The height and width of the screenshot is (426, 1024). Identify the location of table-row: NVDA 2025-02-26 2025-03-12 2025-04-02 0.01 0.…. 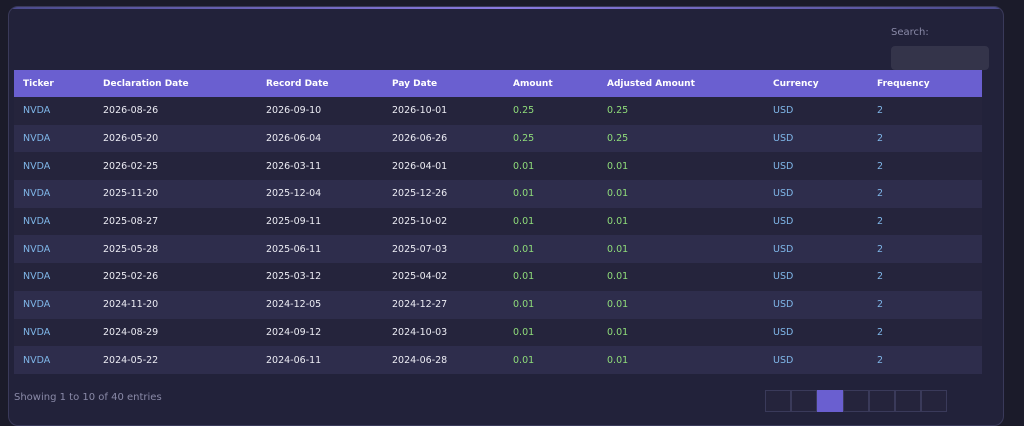
(498, 277).